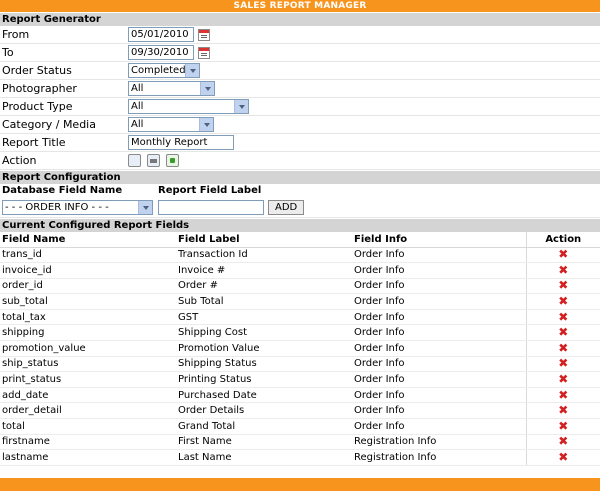 The image size is (600, 491). What do you see at coordinates (88, 395) in the screenshot?
I see `field-name-cell: add_date` at bounding box center [88, 395].